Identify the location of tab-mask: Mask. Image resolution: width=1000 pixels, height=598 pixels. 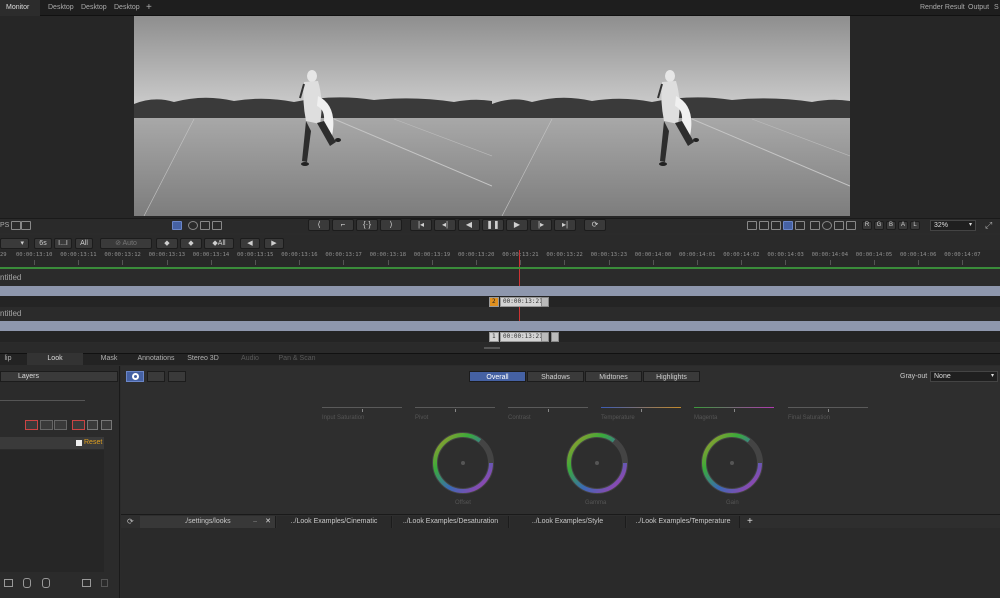
(109, 359).